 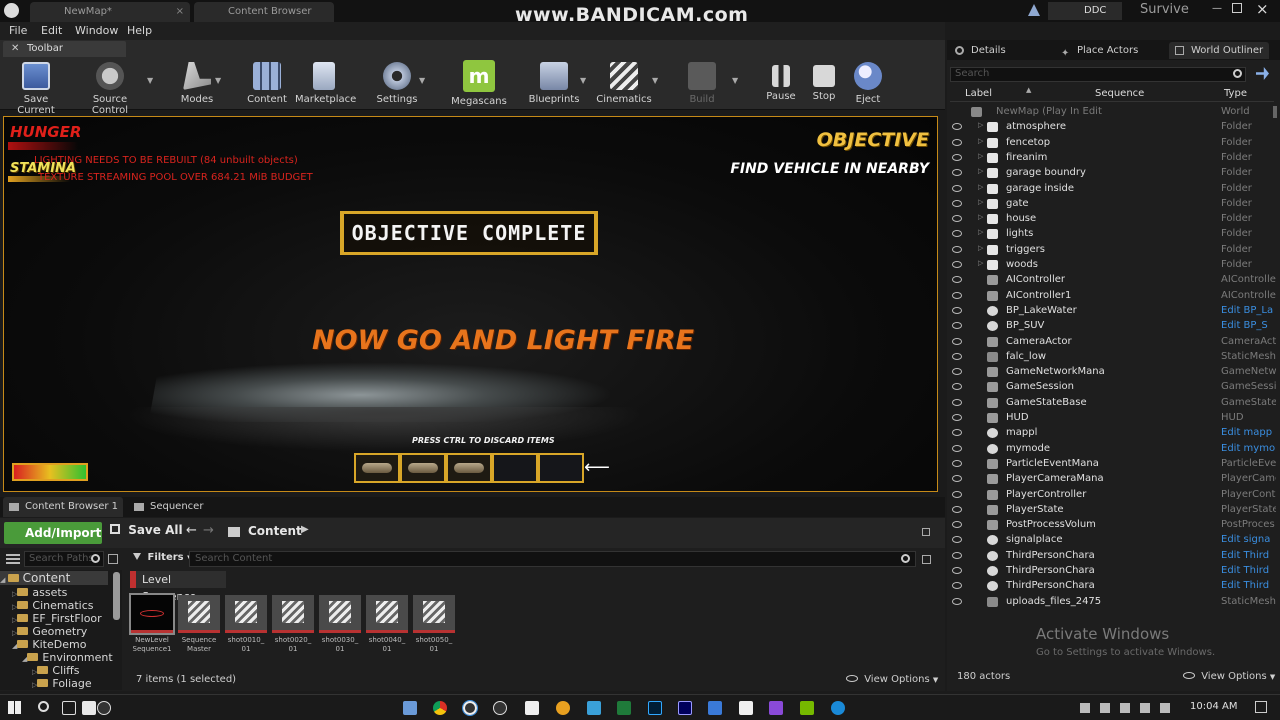 I want to click on outliner-row: AIController1 AIControlle, so click(x=1113, y=296).